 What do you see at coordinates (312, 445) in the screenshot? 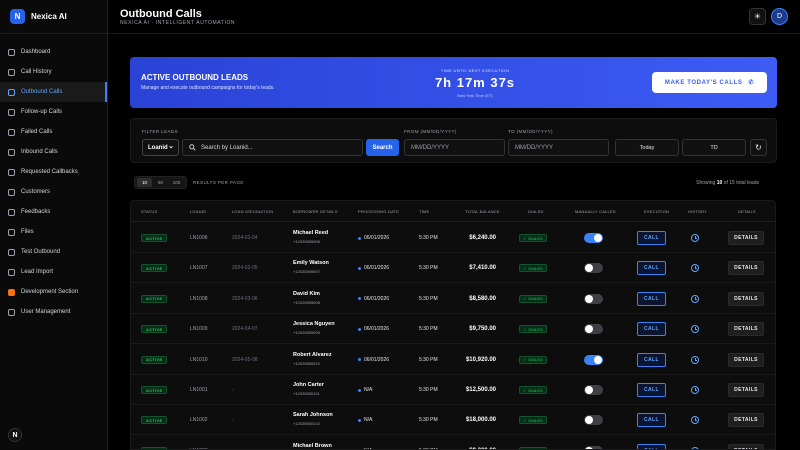
I see `borrower-name: Michael Brown` at bounding box center [312, 445].